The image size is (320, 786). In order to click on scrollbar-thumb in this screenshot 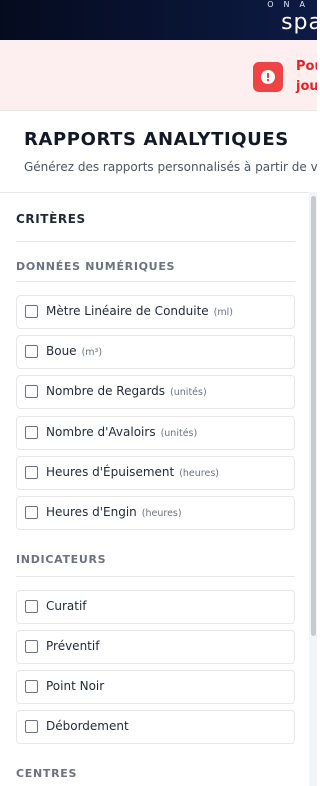, I will do `click(313, 416)`.